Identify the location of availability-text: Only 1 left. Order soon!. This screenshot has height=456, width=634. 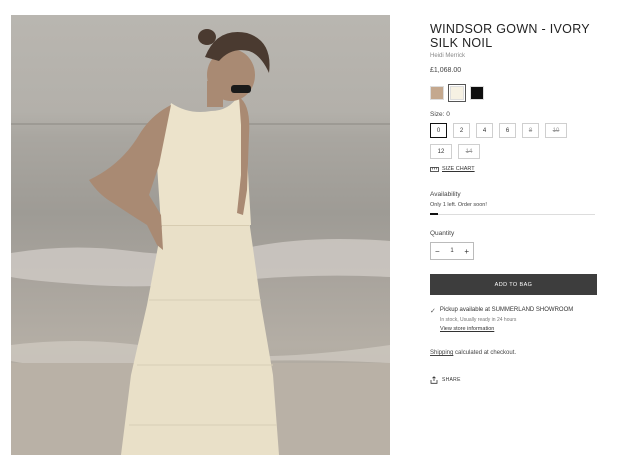
(458, 205).